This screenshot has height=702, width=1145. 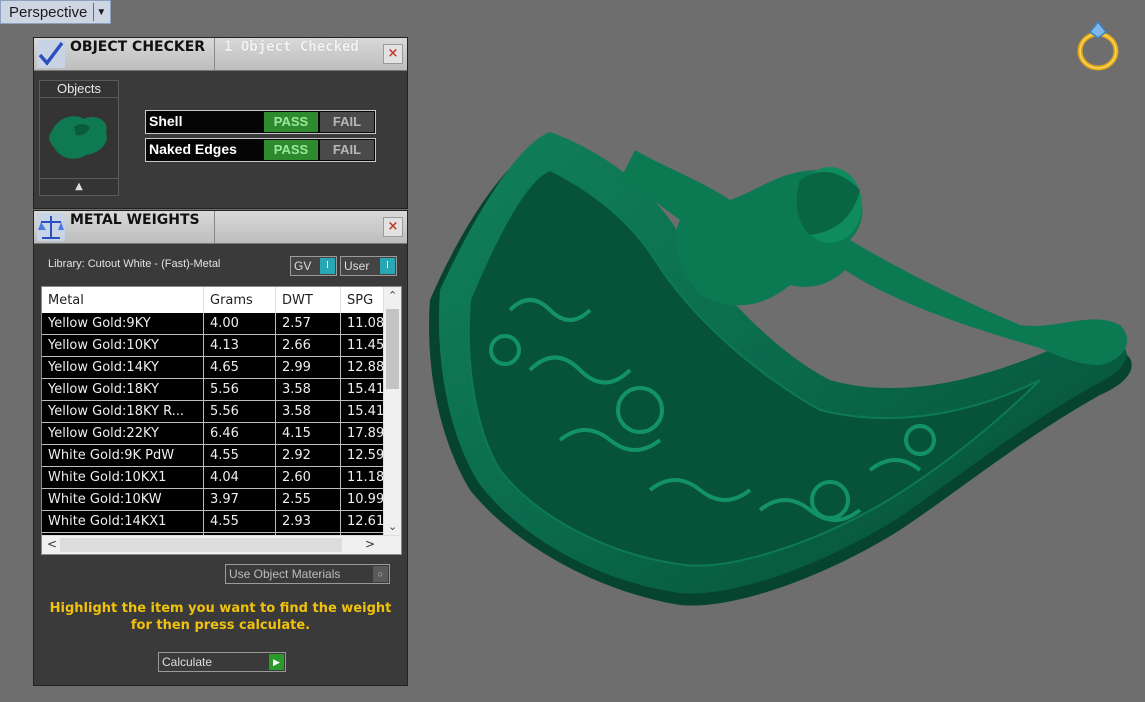 I want to click on cell-dwt: 4.15, so click(x=308, y=433).